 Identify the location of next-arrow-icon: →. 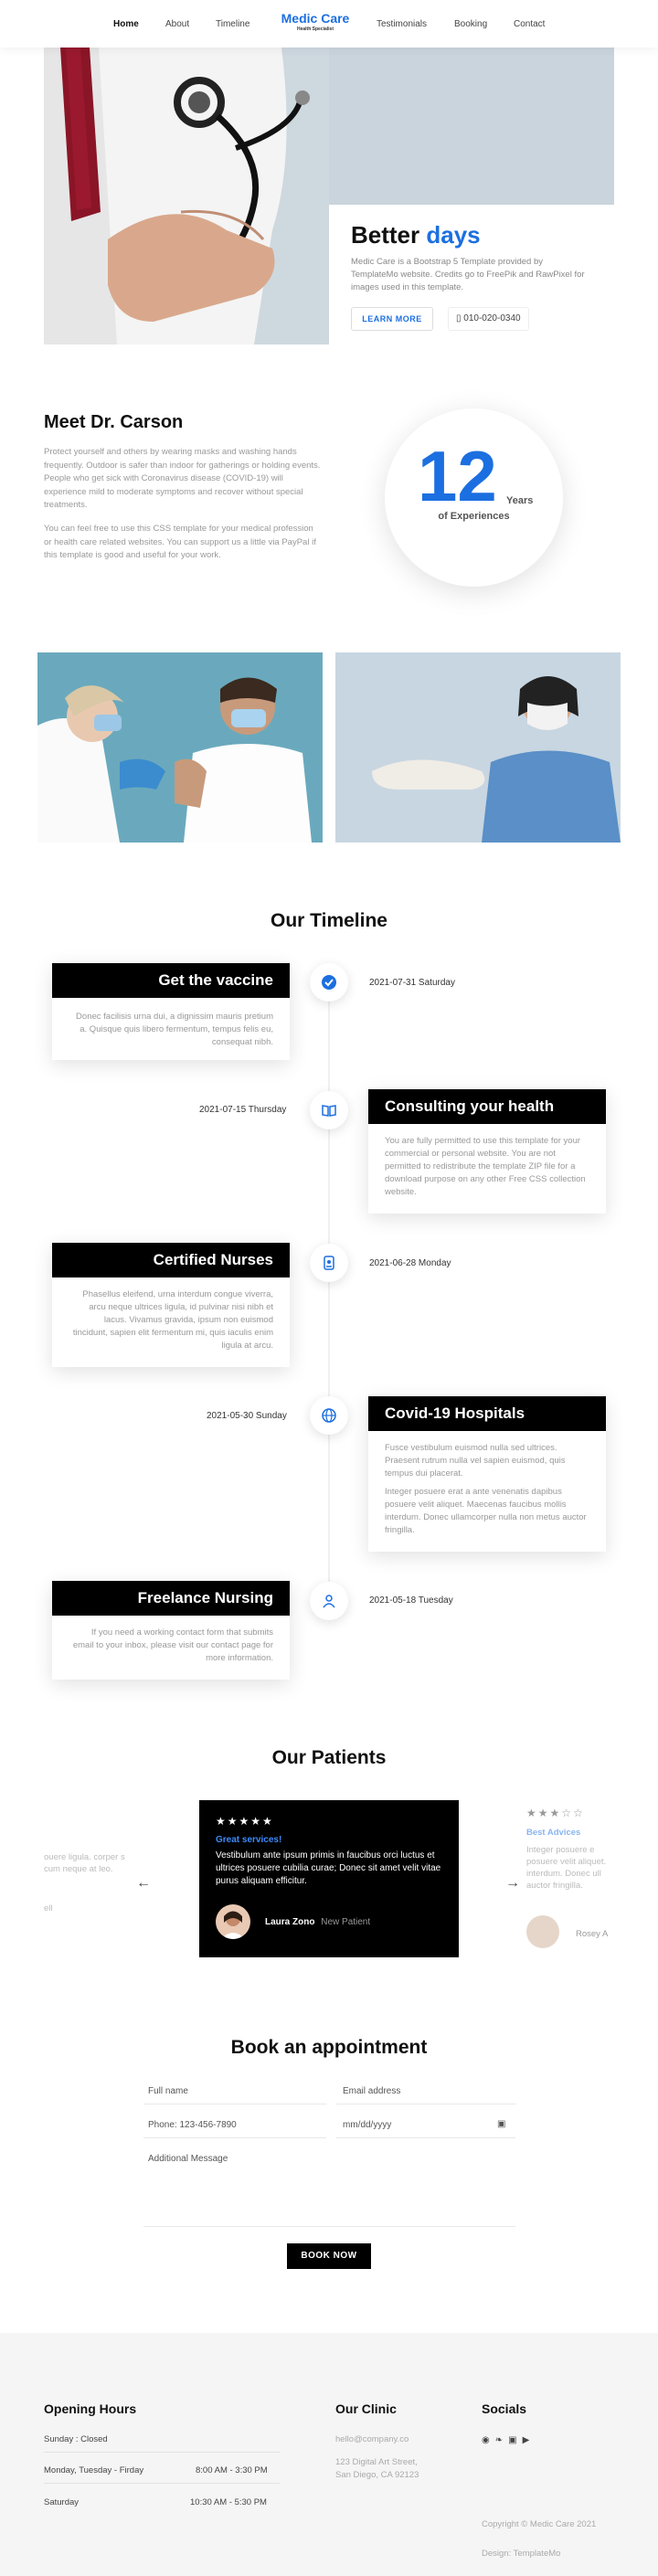
(512, 1884).